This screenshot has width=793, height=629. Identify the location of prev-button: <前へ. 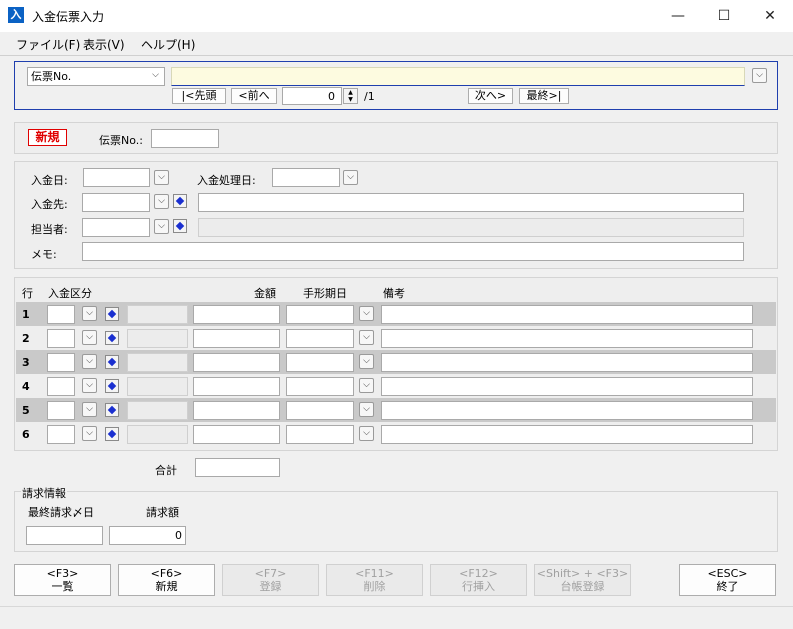
(254, 96).